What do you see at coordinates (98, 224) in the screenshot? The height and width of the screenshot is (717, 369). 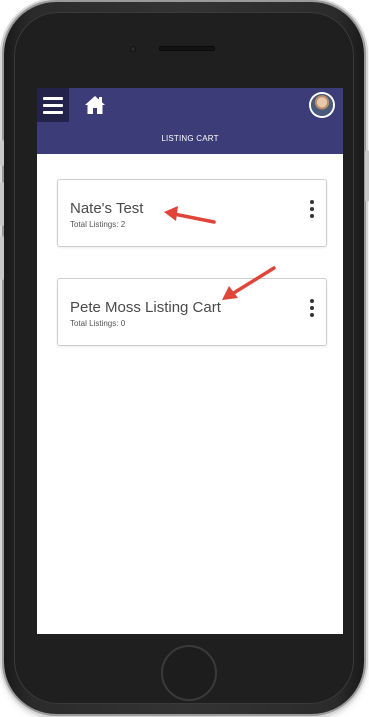 I see `cart-listing-count: Total Listings: 2` at bounding box center [98, 224].